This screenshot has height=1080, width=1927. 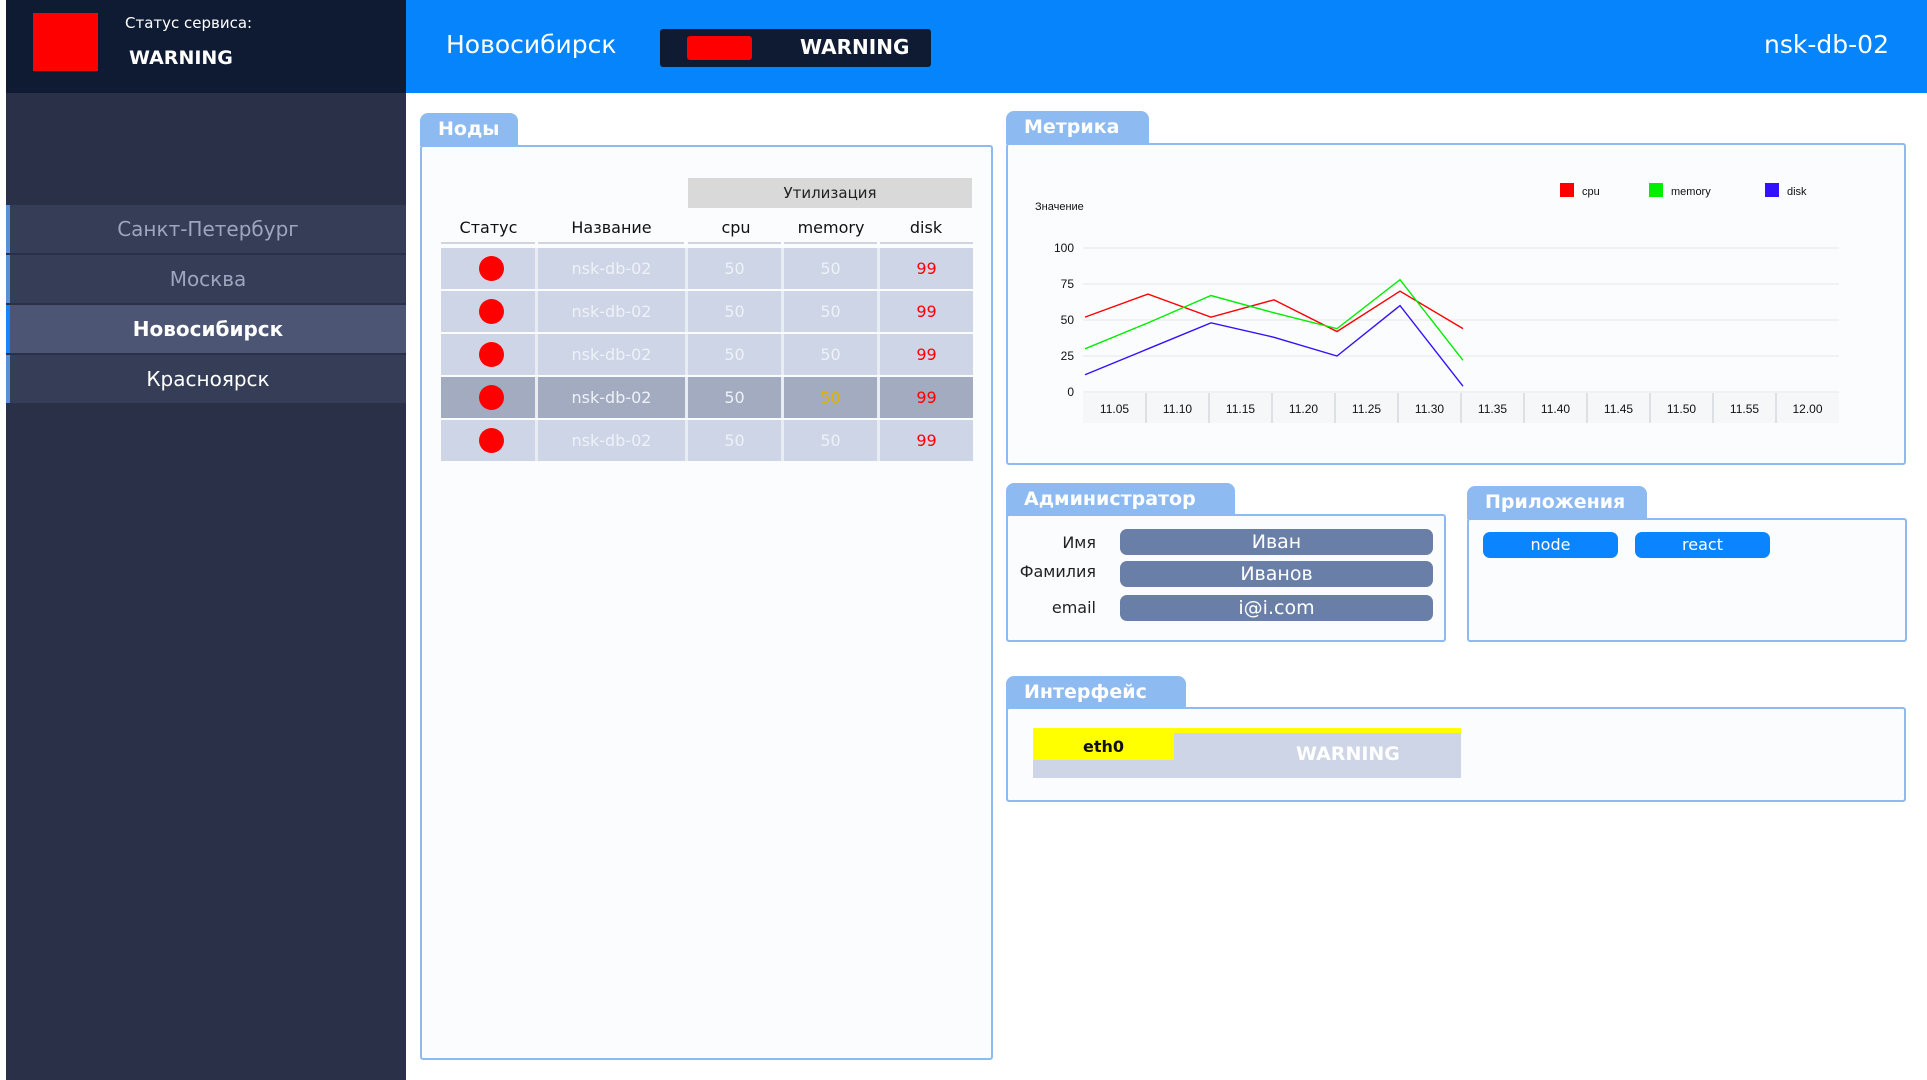 What do you see at coordinates (1276, 608) in the screenshot?
I see `admin-email-field: i@i.com` at bounding box center [1276, 608].